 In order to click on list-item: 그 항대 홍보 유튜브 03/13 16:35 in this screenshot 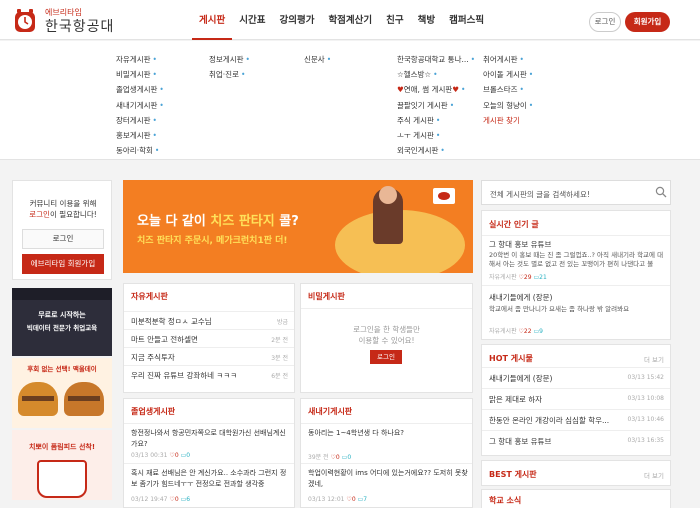, I will do `click(576, 439)`.